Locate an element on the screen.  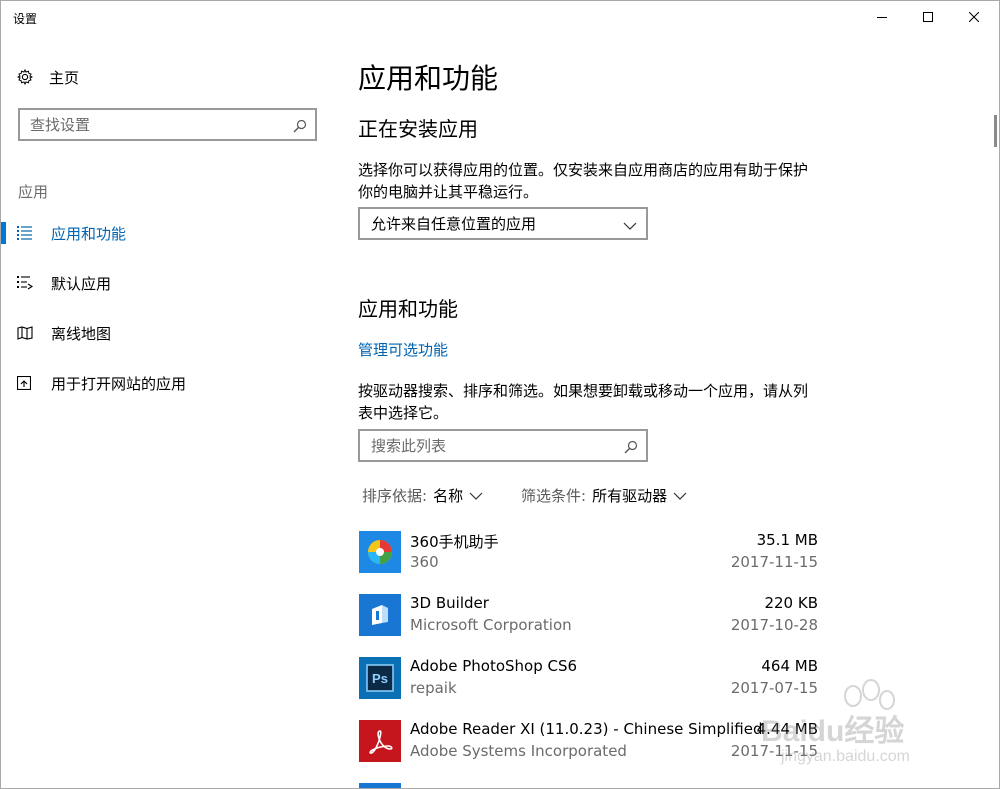
app-size: 220 KB is located at coordinates (791, 603).